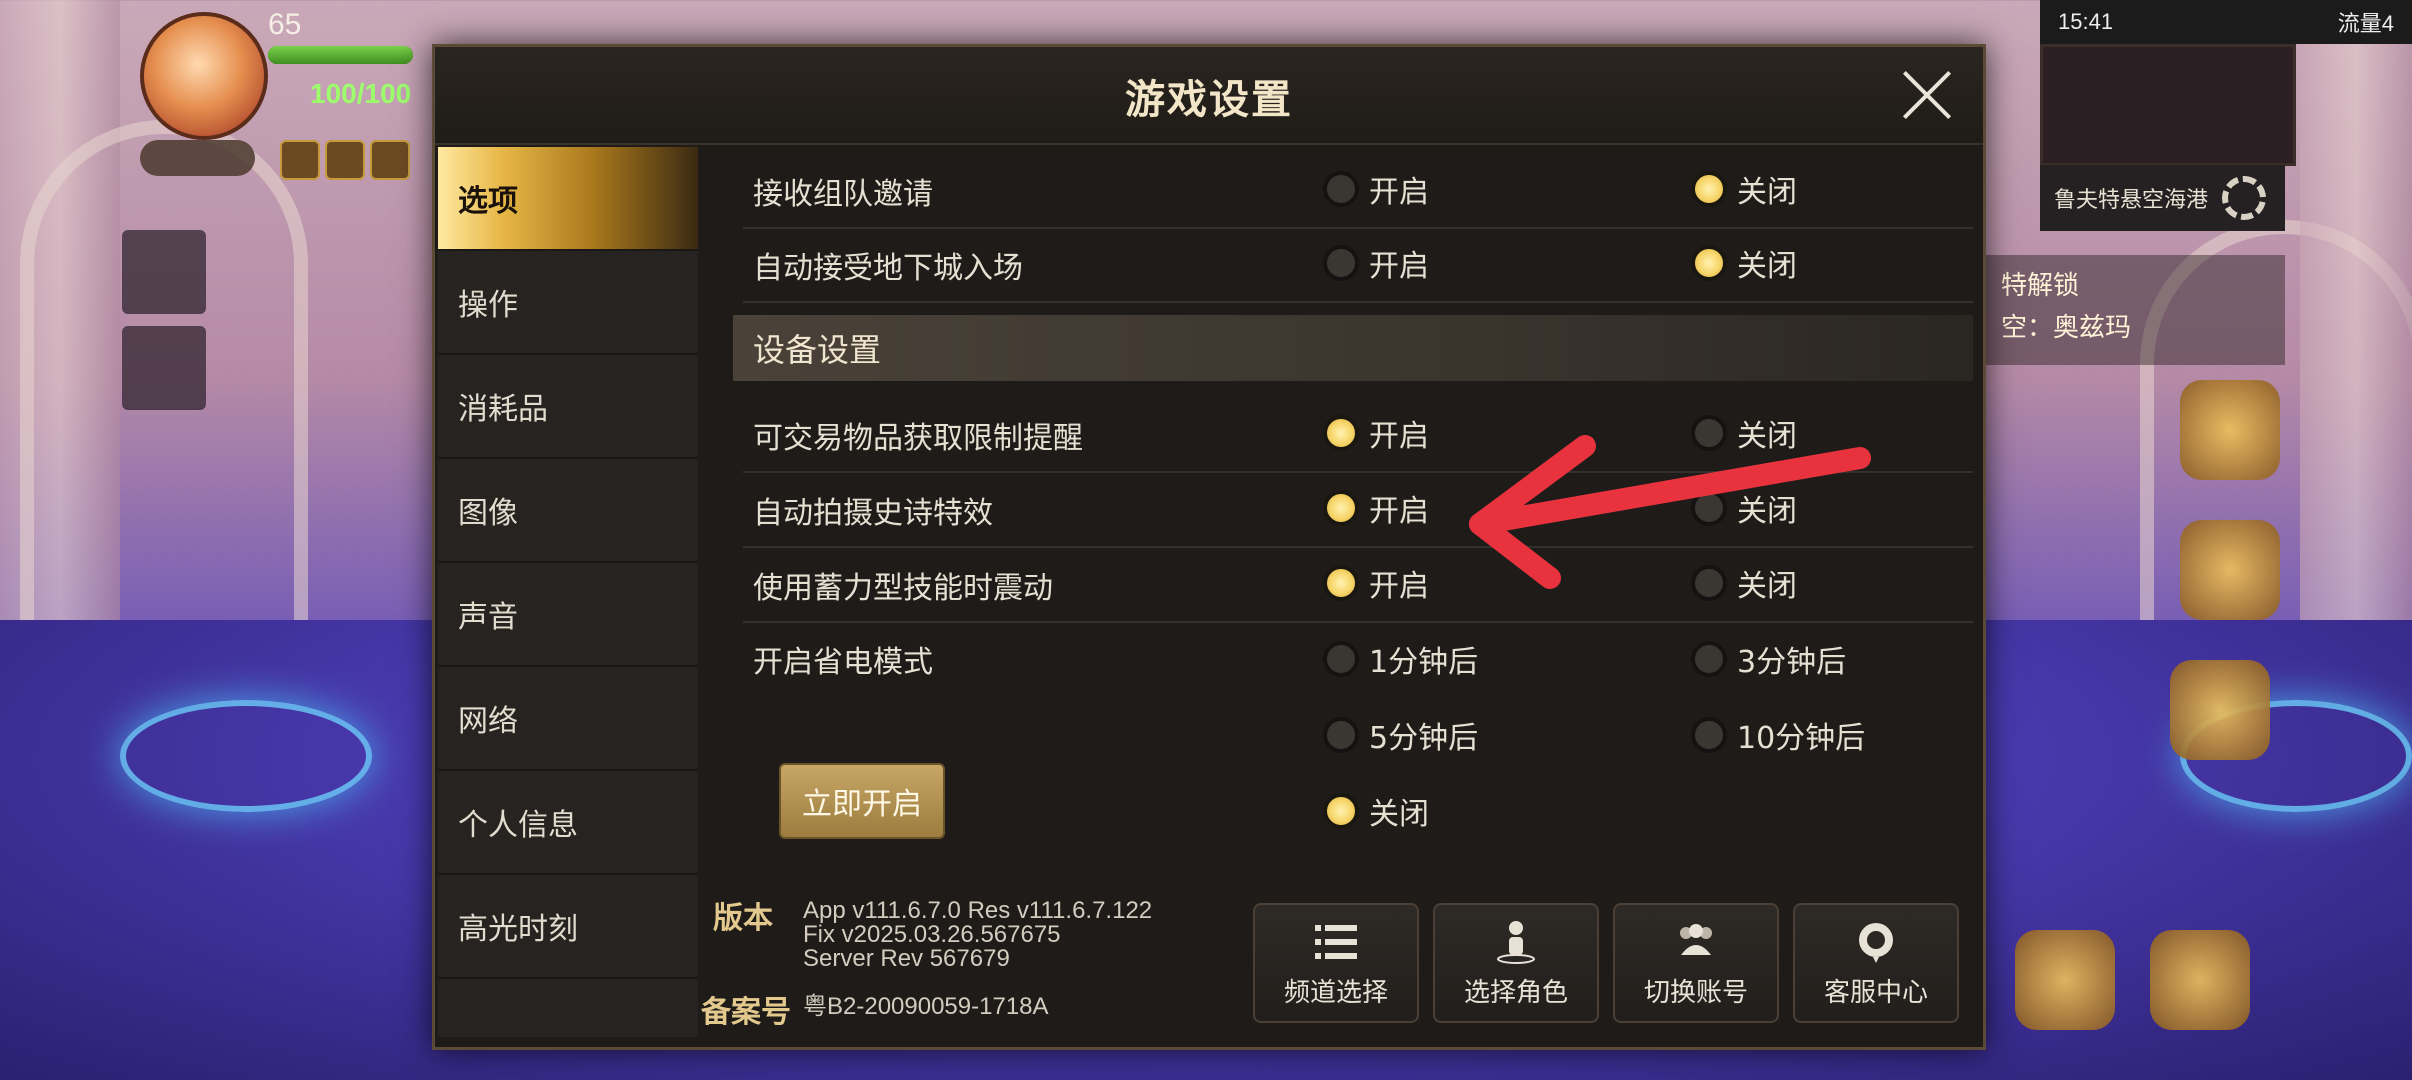 Image resolution: width=2412 pixels, height=1080 pixels. Describe the element at coordinates (2168, 105) in the screenshot. I see `minimap` at that location.